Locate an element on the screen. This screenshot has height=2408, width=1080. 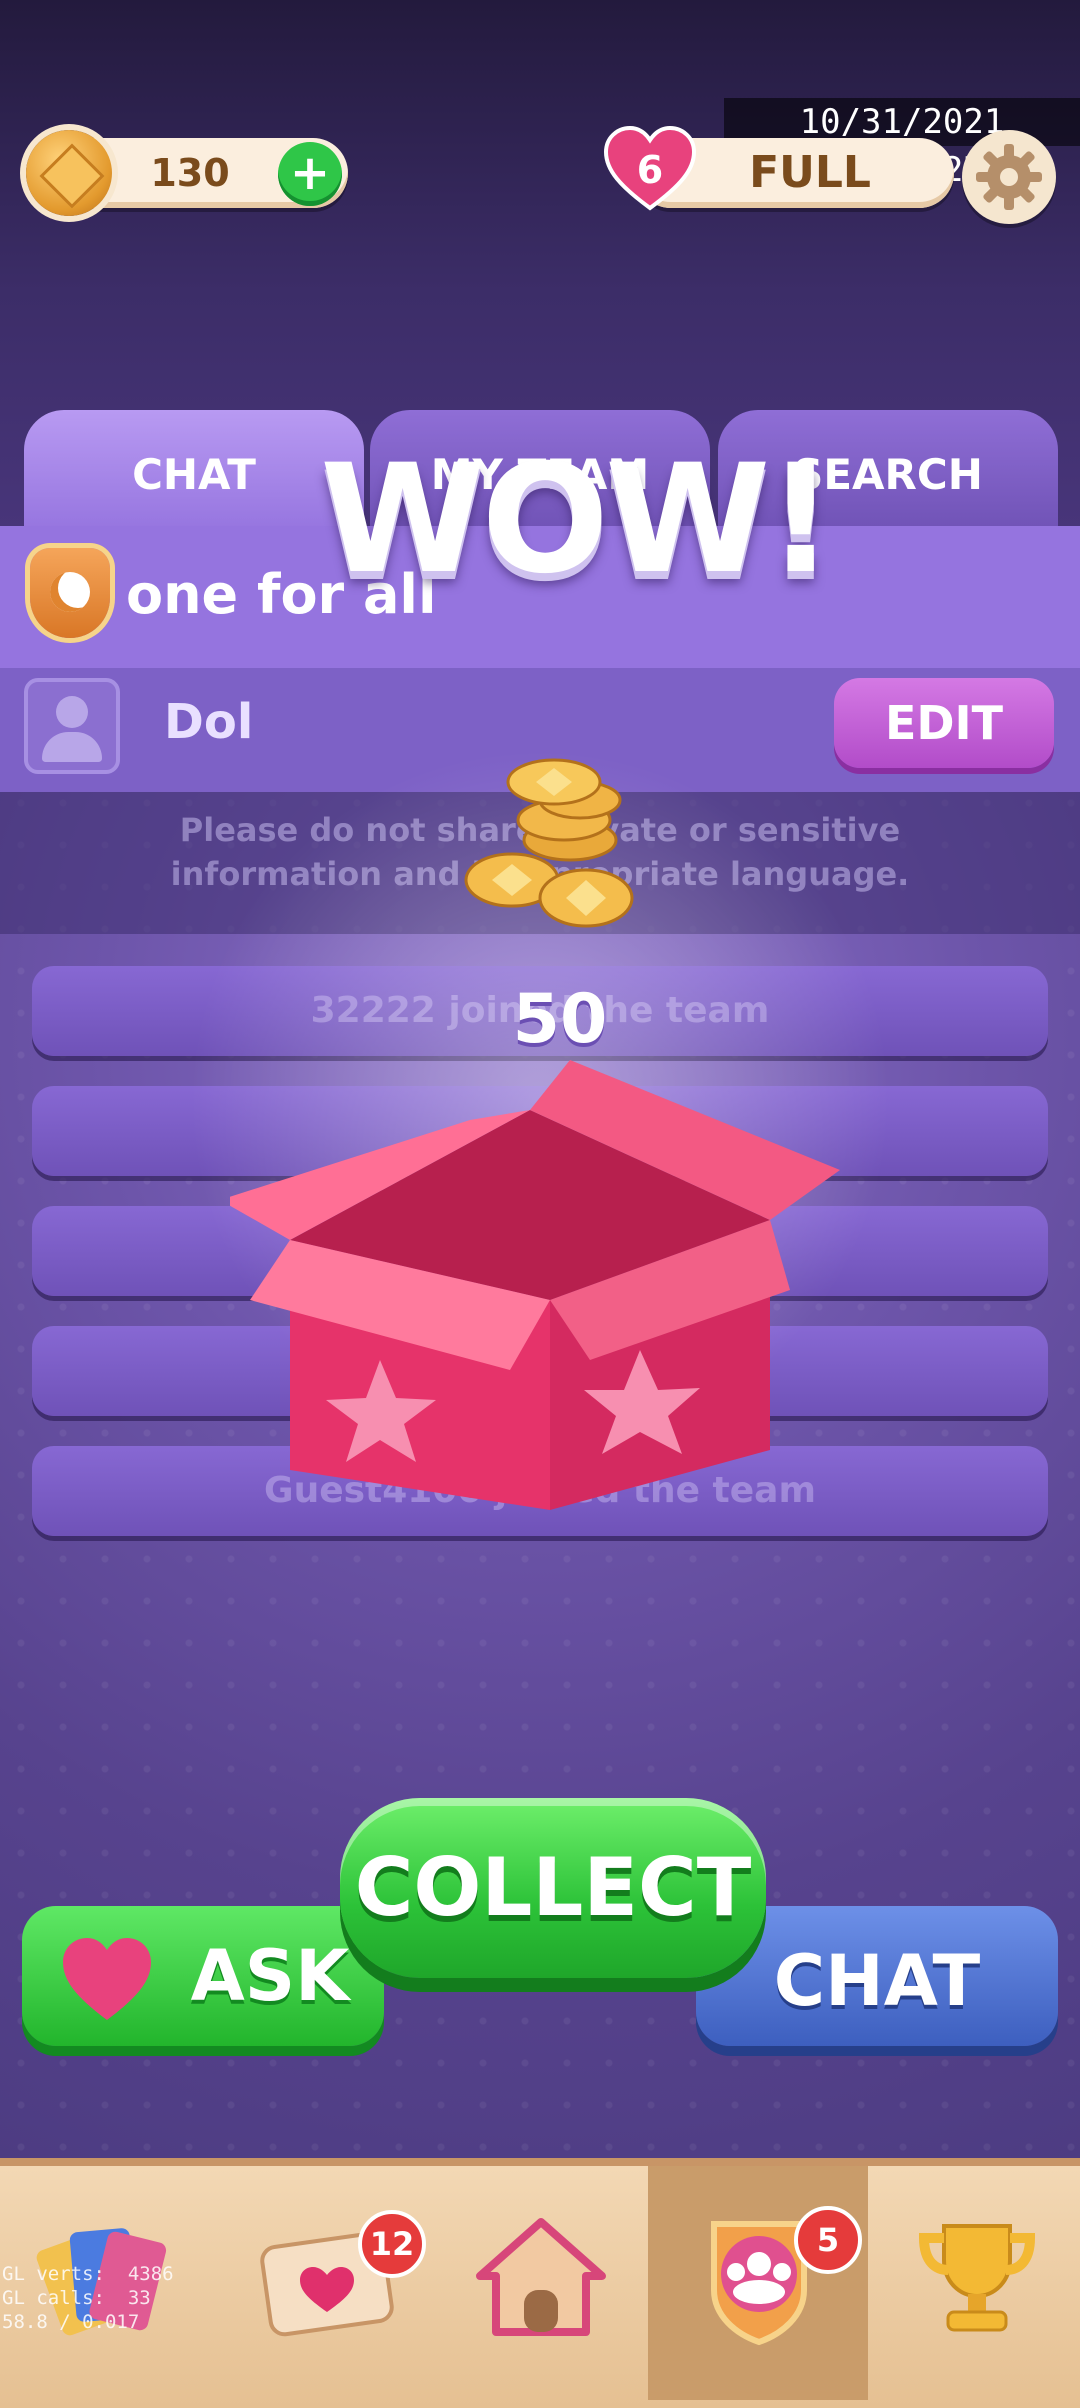
nav-item-home is located at coordinates (541, 2275).